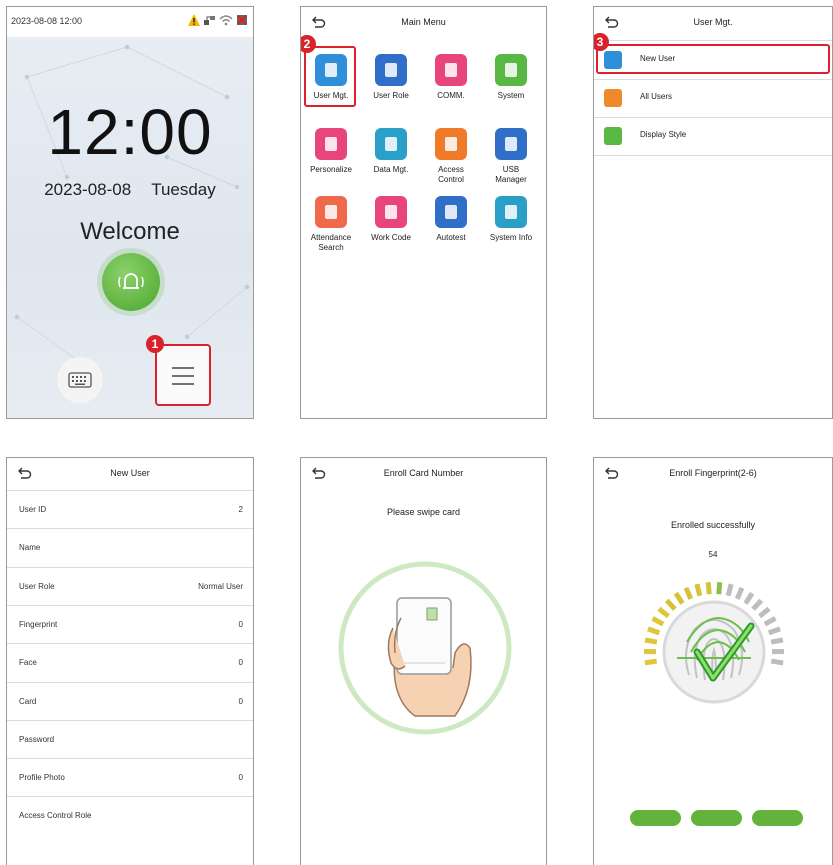 The height and width of the screenshot is (865, 833). I want to click on document-icon, so click(391, 212).